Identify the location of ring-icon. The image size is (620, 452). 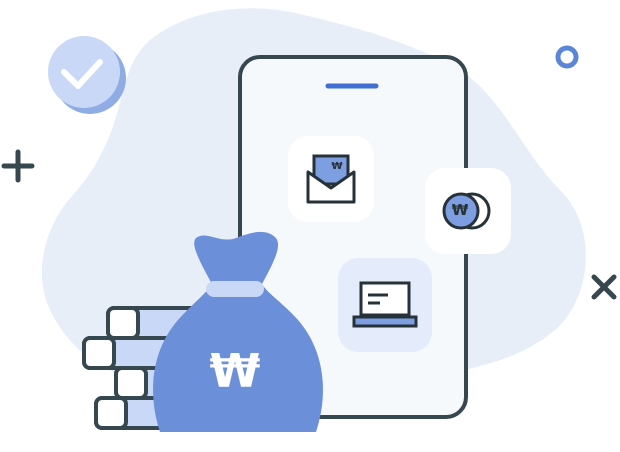
(567, 57).